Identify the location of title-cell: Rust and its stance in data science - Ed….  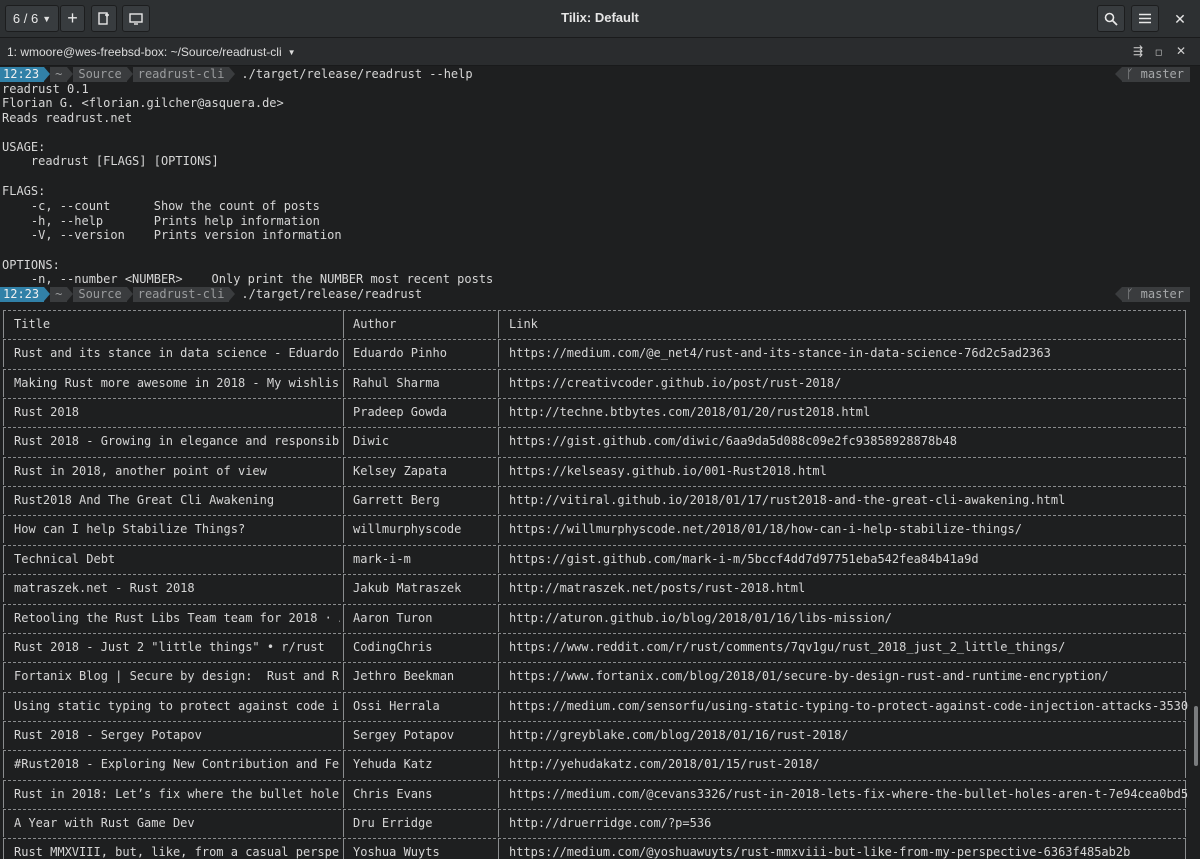
(177, 353).